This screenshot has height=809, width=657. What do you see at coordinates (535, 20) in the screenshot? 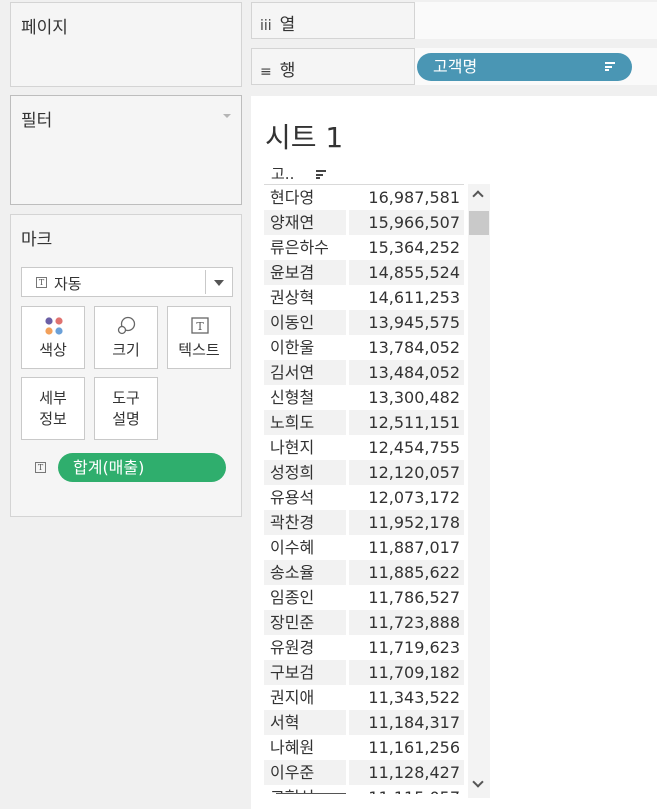
I see `columns-drop-zone` at bounding box center [535, 20].